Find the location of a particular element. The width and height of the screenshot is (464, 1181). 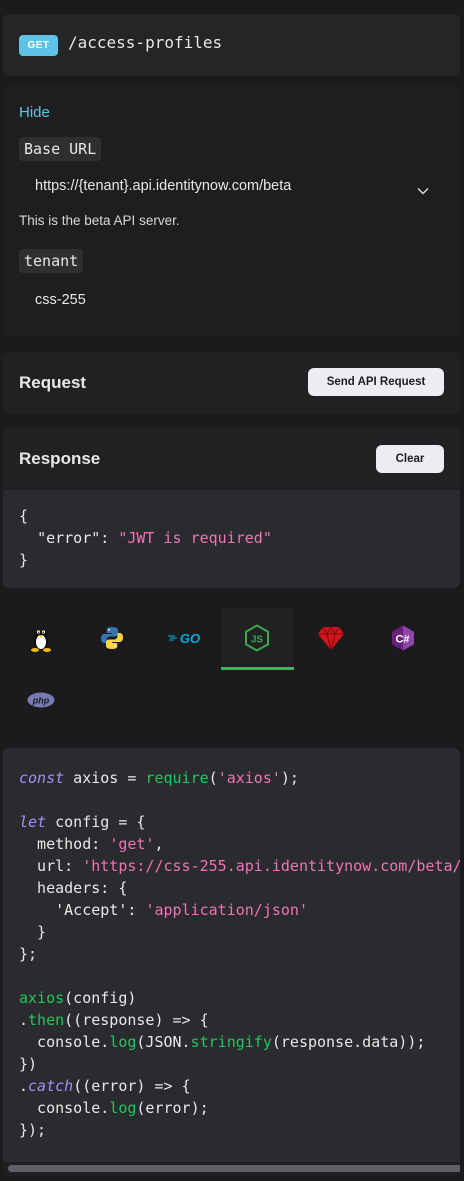

horizontal-scrollbar is located at coordinates (231, 1169).